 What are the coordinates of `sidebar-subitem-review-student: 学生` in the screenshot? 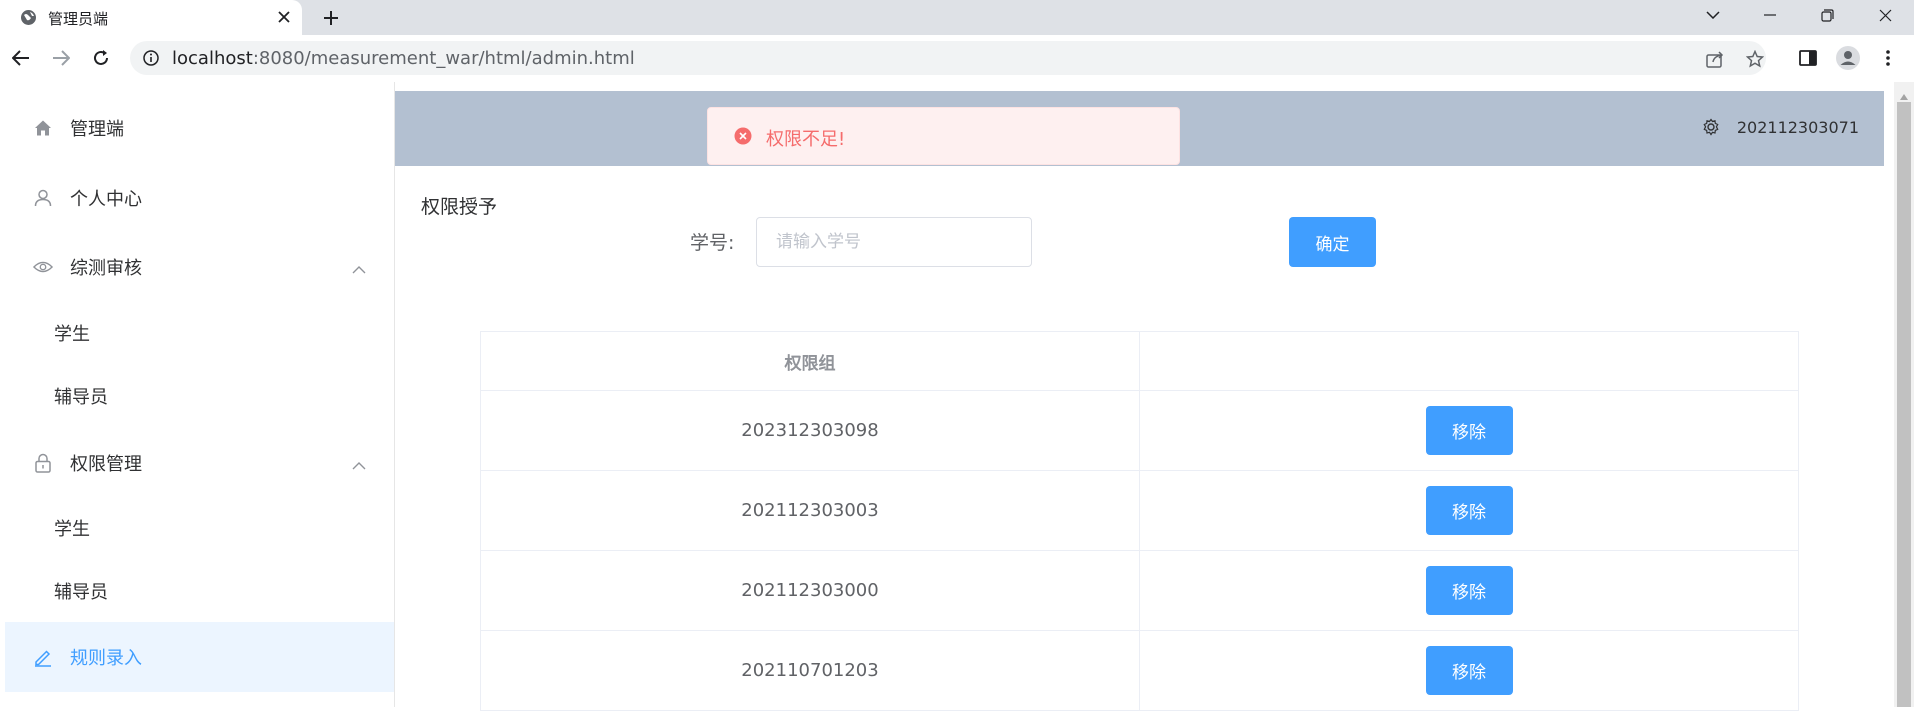 It's located at (197, 333).